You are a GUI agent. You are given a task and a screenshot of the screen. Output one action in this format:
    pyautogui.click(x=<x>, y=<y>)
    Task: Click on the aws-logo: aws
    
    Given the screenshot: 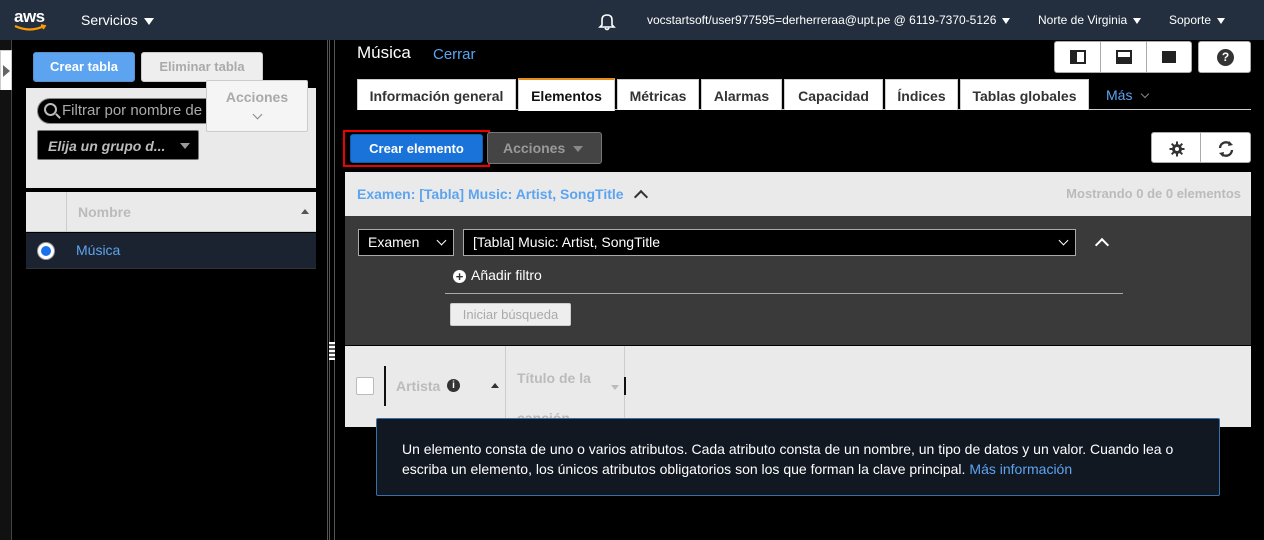 What is the action you would take?
    pyautogui.click(x=34, y=20)
    